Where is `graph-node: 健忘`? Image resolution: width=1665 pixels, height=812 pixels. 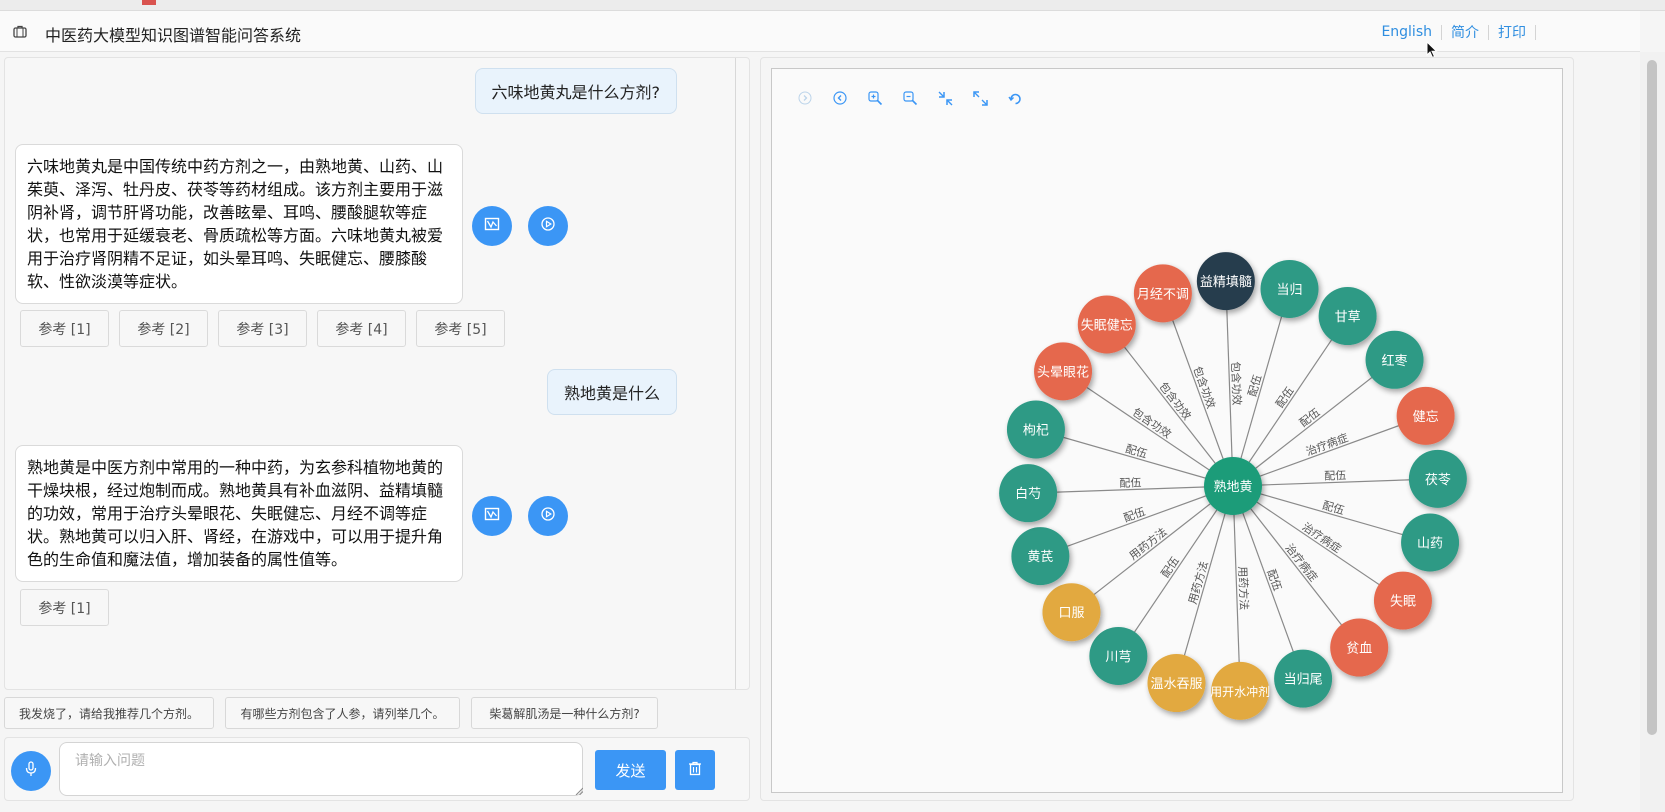 graph-node: 健忘 is located at coordinates (1425, 415).